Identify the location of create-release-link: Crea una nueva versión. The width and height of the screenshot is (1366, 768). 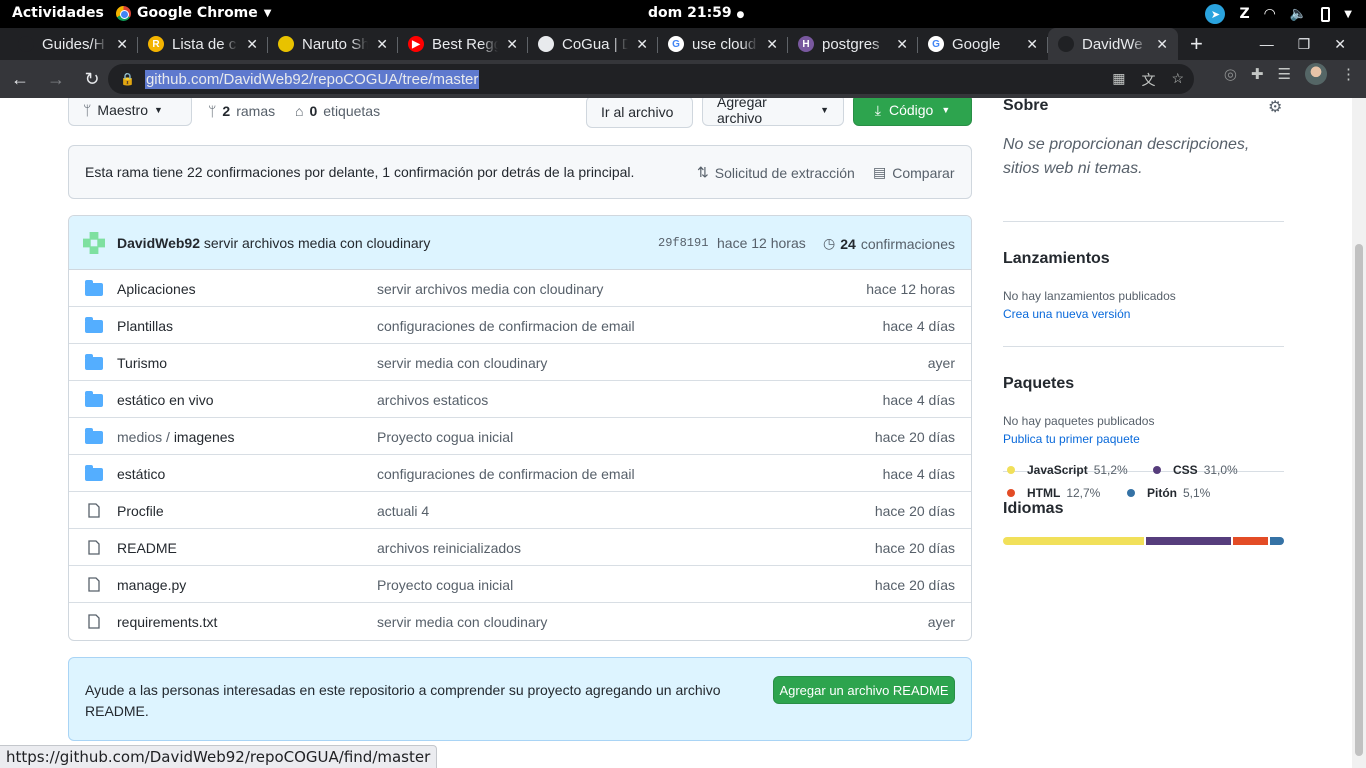
(1066, 314).